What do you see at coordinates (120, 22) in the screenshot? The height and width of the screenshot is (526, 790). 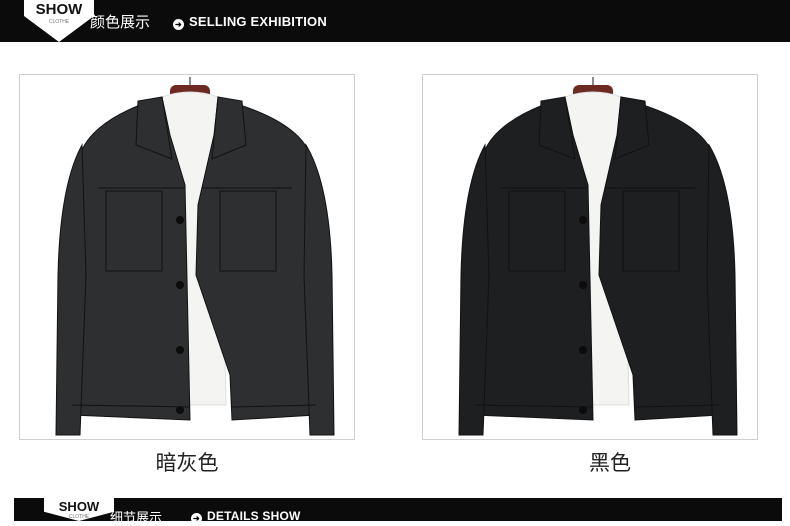 I see `header-title-zh: 颜色展示` at bounding box center [120, 22].